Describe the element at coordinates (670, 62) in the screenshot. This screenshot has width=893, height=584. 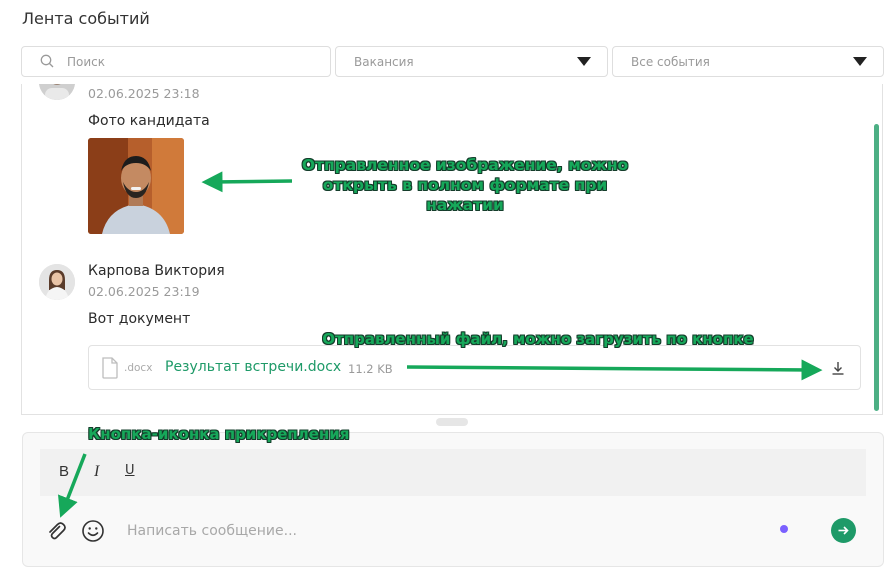
I see `events-select-value: Все события` at that location.